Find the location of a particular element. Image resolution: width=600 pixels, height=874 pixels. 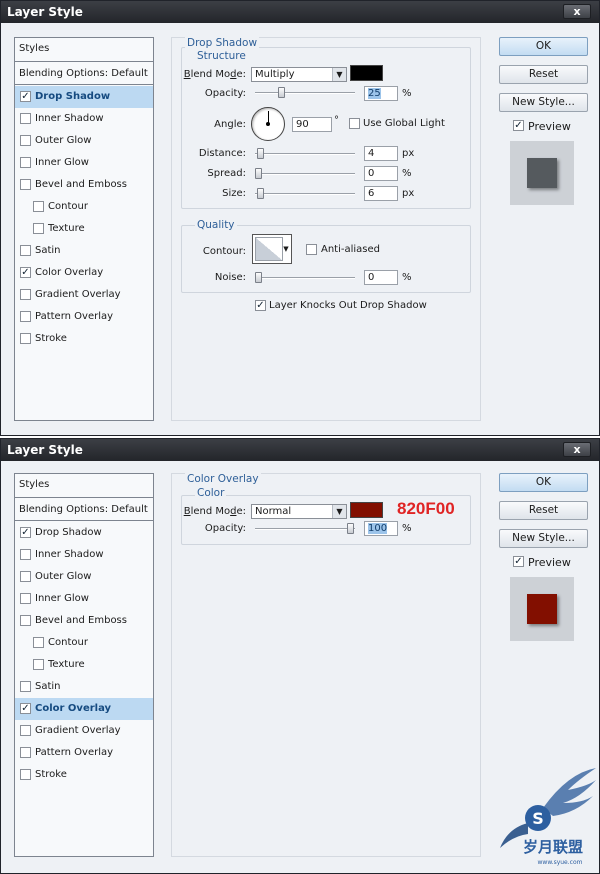

angle-dial is located at coordinates (268, 124).